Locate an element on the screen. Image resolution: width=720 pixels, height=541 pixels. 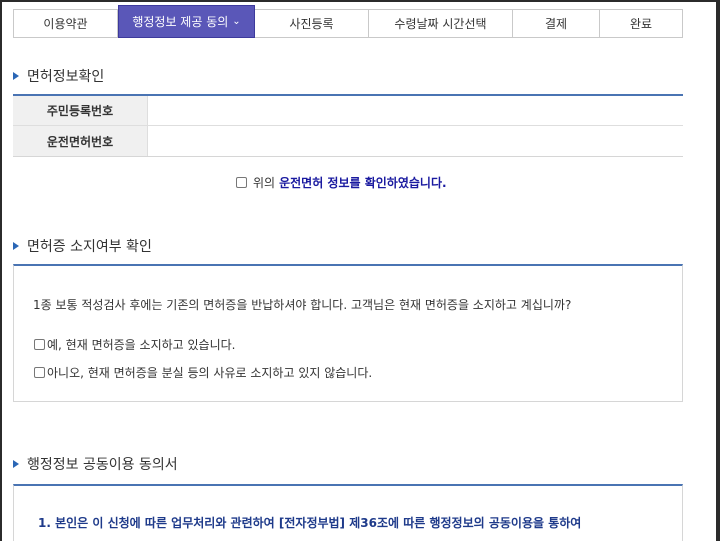
section-title-text: 면허증 소지여부 확인 is located at coordinates (89, 247).